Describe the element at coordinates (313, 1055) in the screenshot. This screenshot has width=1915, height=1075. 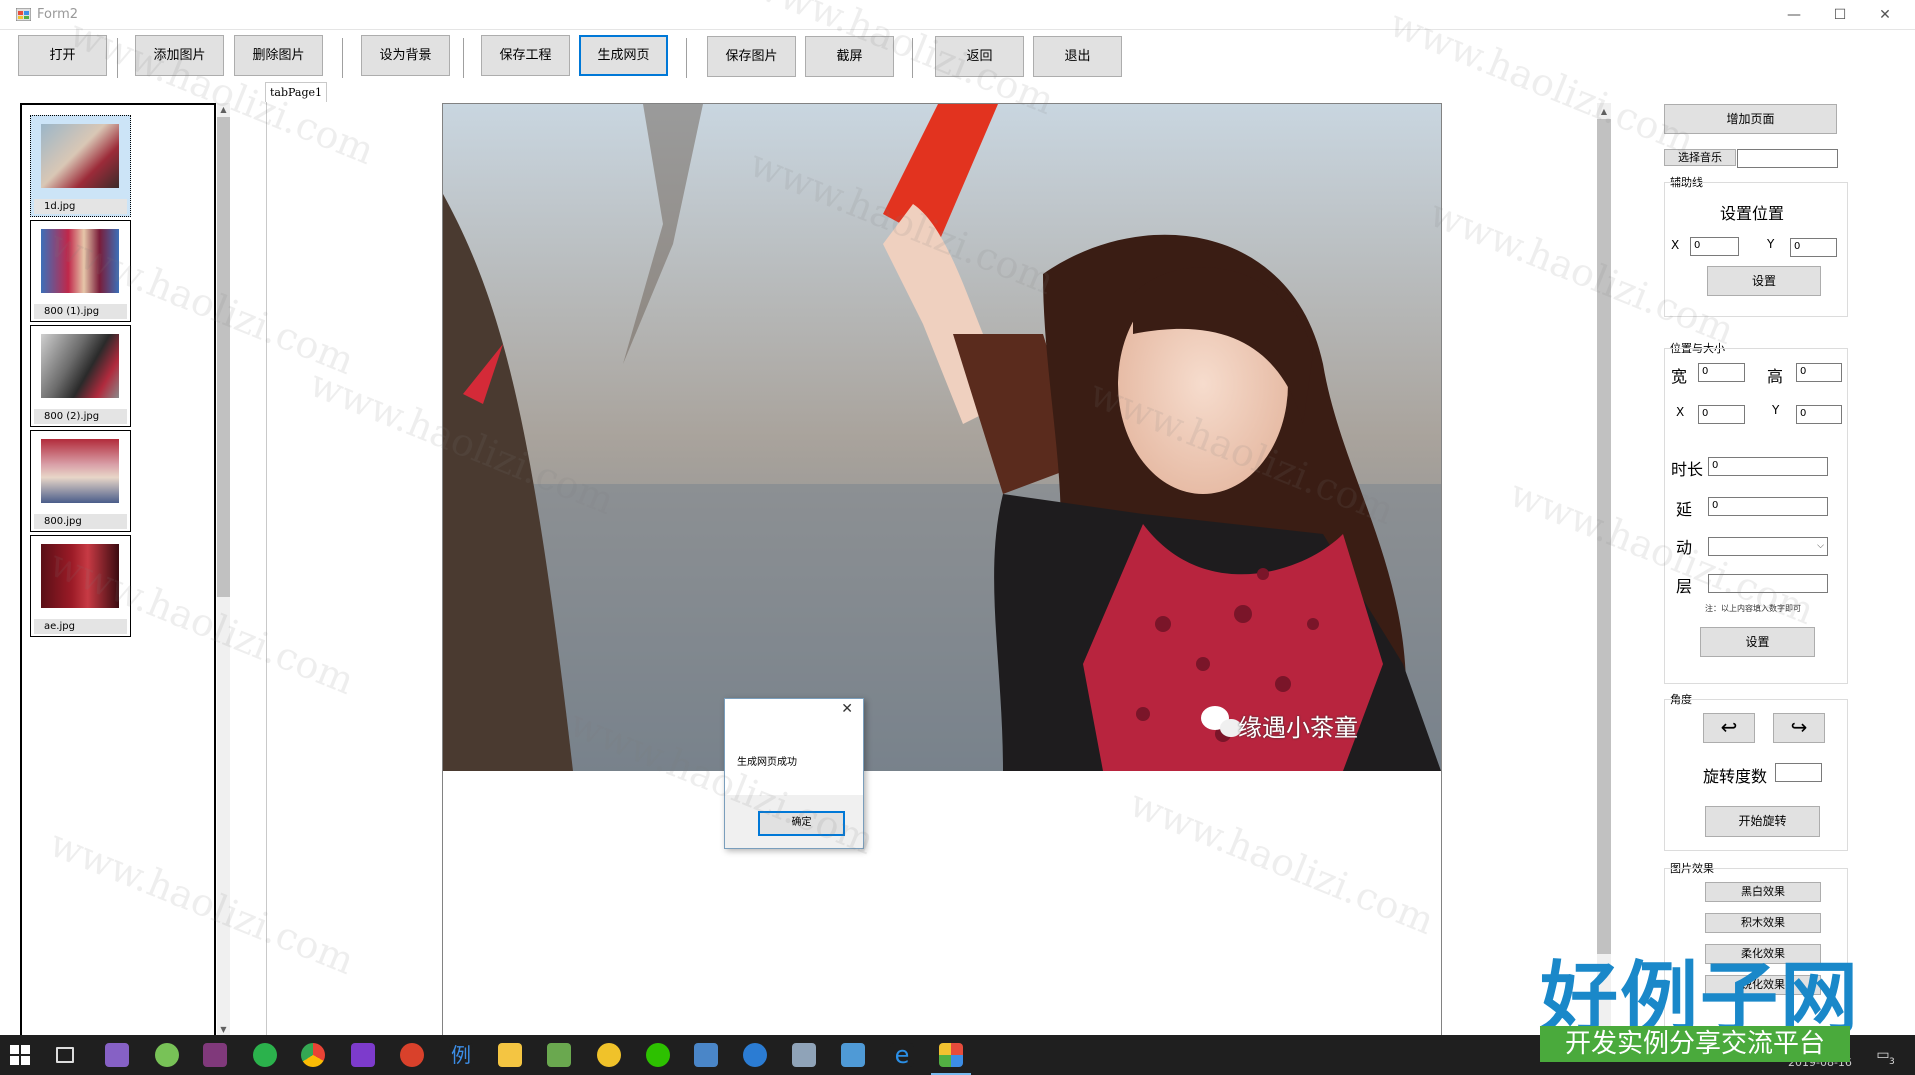
I see `chrome-icon` at that location.